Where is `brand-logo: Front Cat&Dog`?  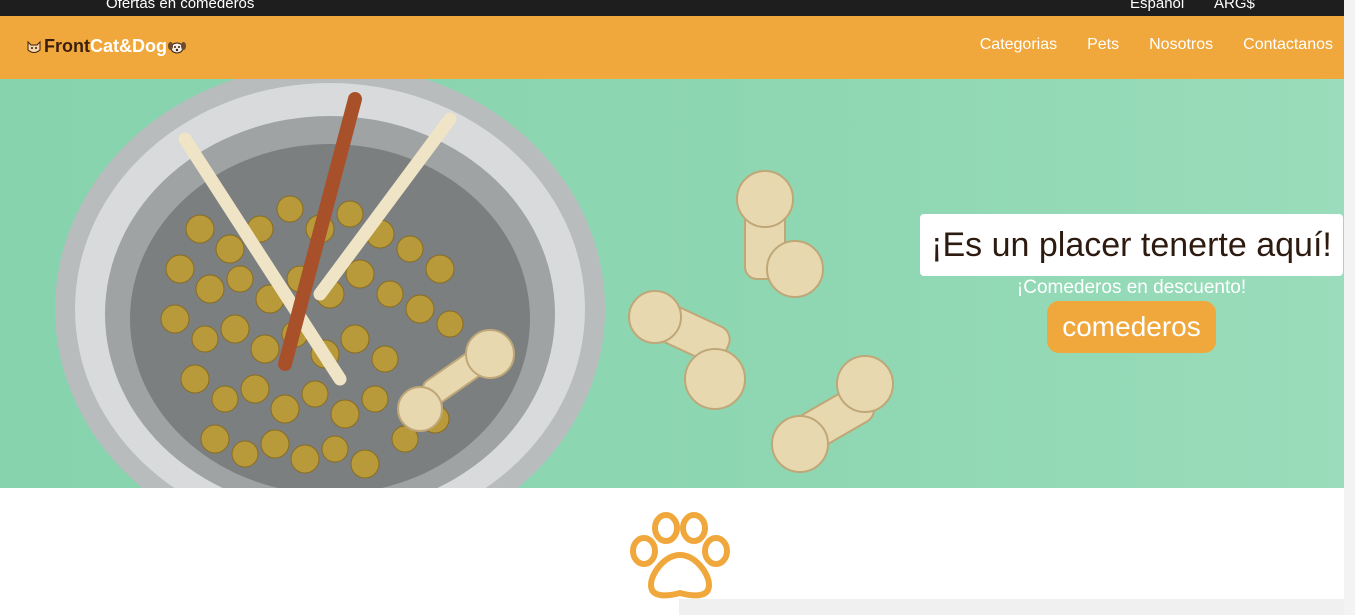 brand-logo: Front Cat&Dog is located at coordinates (106, 46).